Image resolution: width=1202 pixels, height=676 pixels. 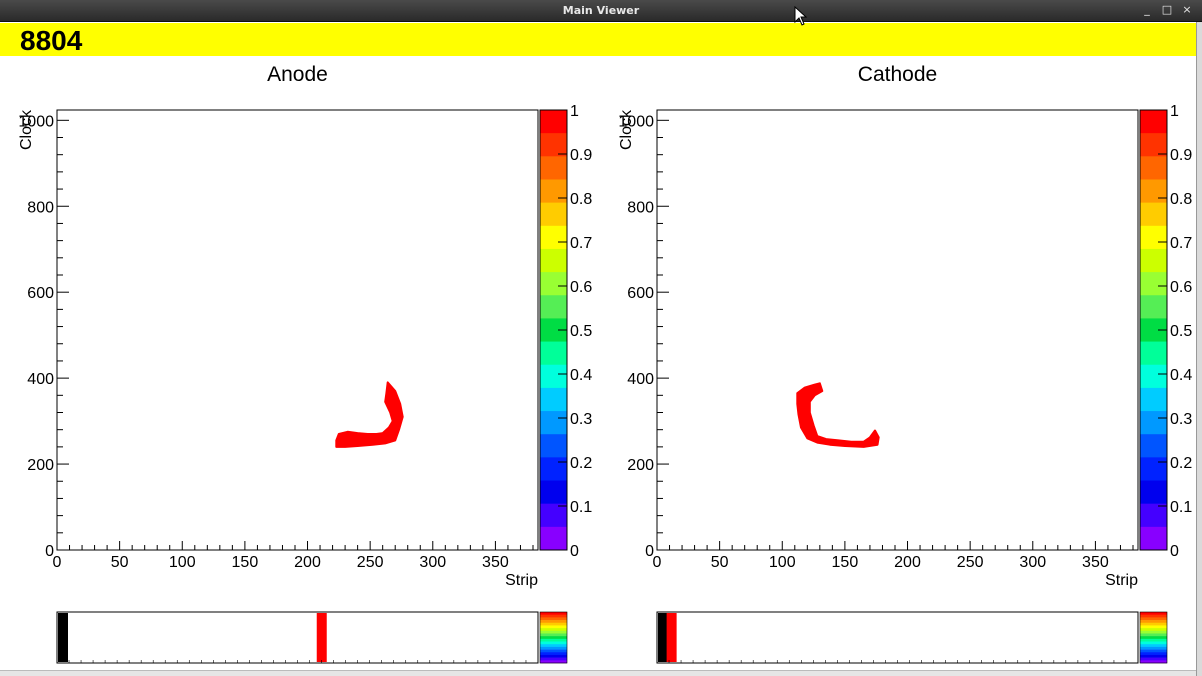 What do you see at coordinates (1181, 507) in the screenshot?
I see `cathode-colorbar-label: 0.1` at bounding box center [1181, 507].